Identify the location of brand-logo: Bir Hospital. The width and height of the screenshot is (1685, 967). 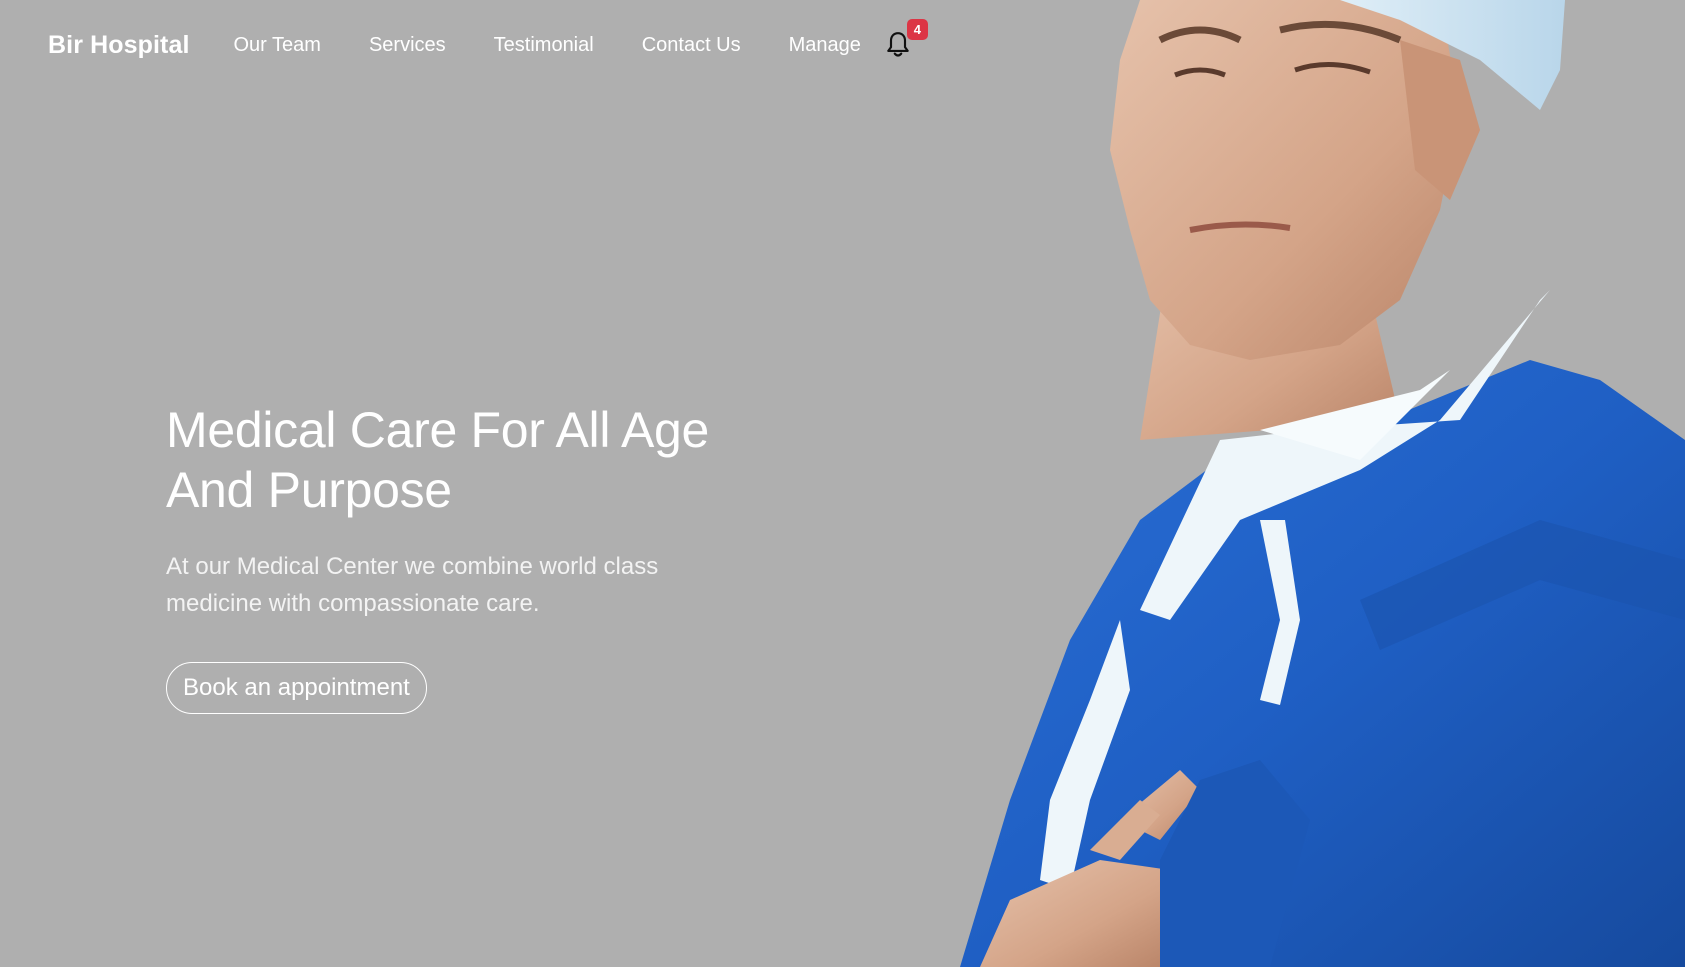
(119, 45).